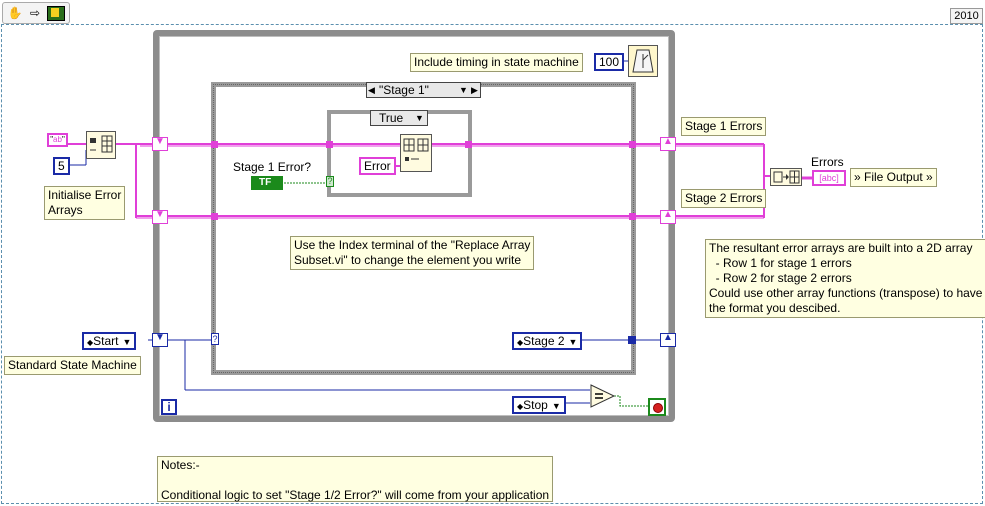  I want to click on timing-note: Include timing in state machine, so click(496, 62).